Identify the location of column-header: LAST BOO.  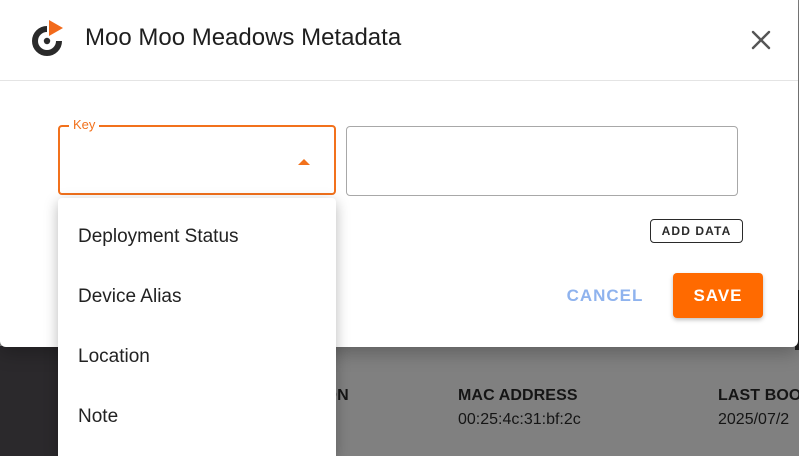
(758, 395).